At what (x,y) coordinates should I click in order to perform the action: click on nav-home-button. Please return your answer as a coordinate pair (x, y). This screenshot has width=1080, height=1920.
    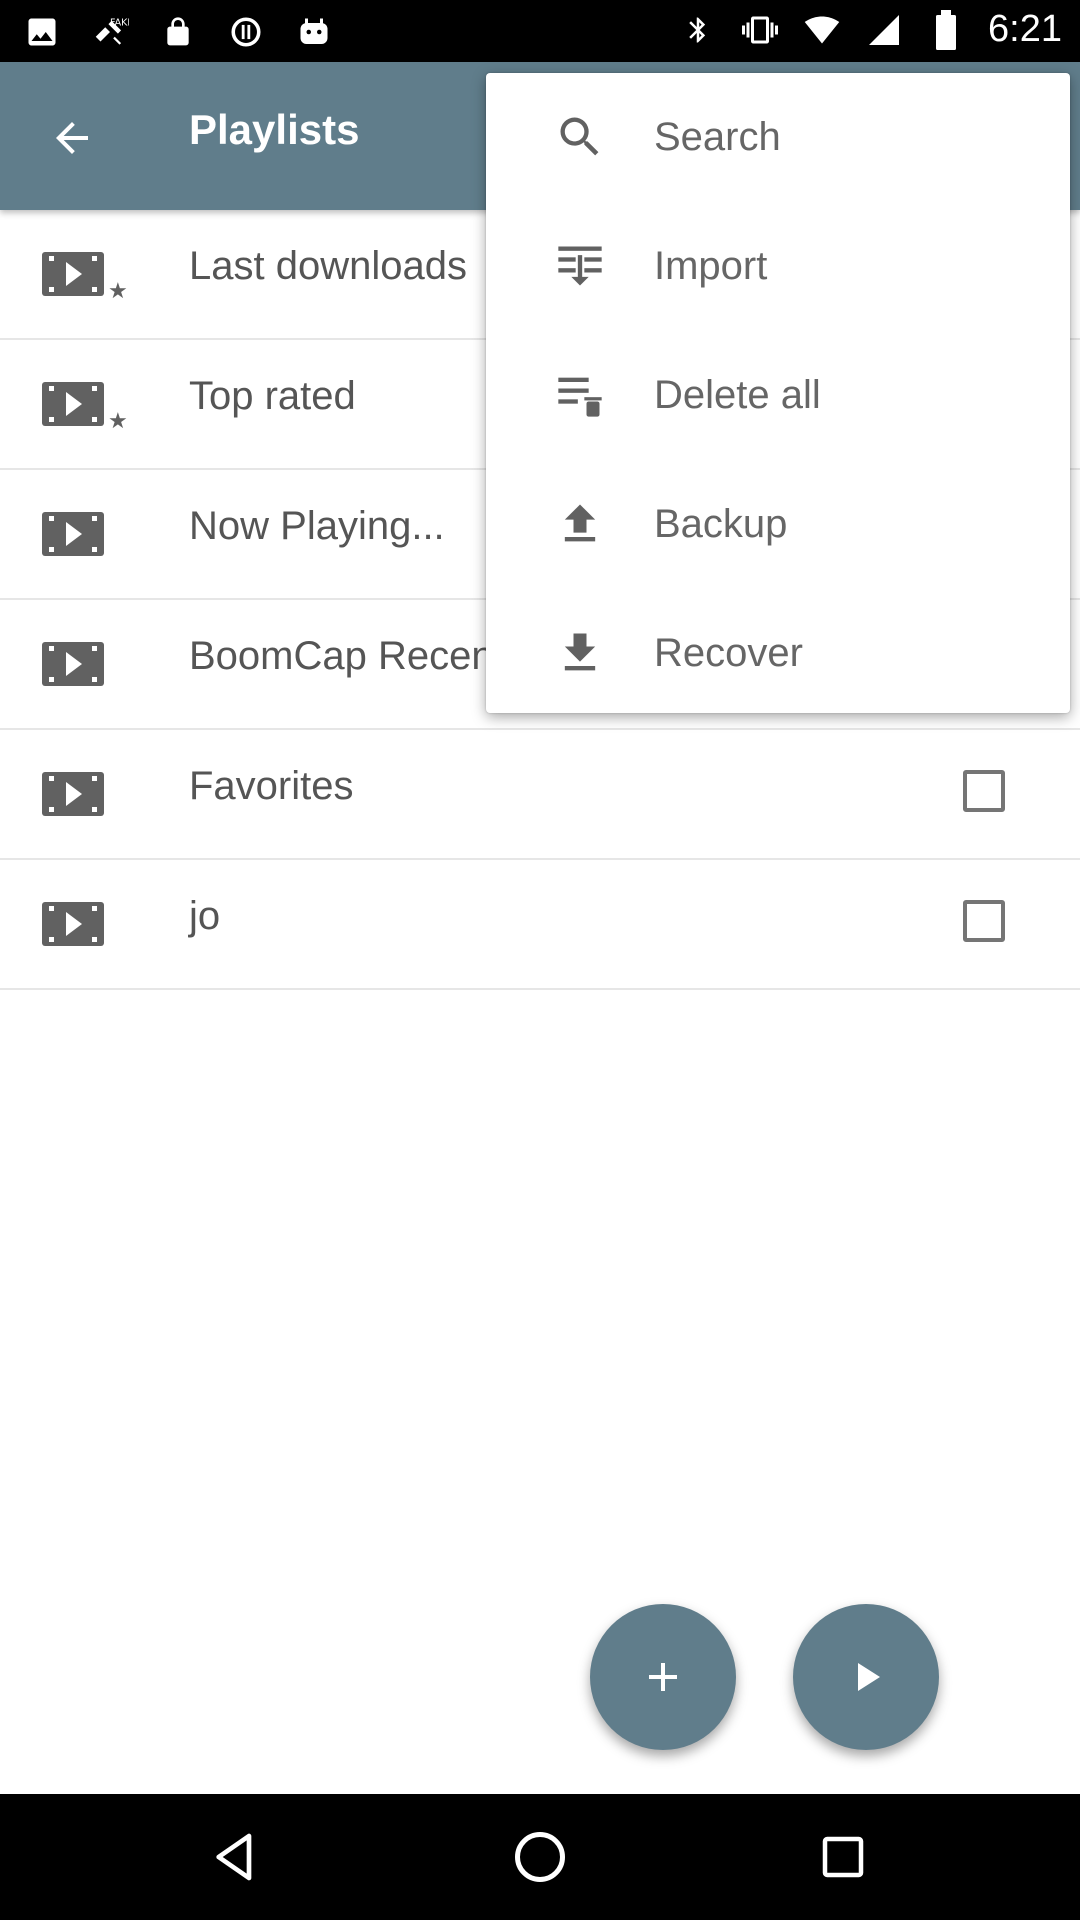
    Looking at the image, I should click on (540, 1857).